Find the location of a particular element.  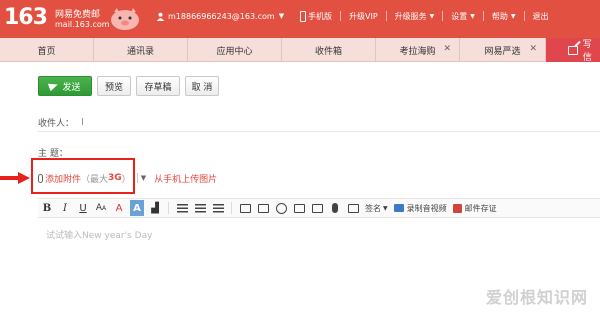

logo-text: 网易免费邮 is located at coordinates (78, 15).